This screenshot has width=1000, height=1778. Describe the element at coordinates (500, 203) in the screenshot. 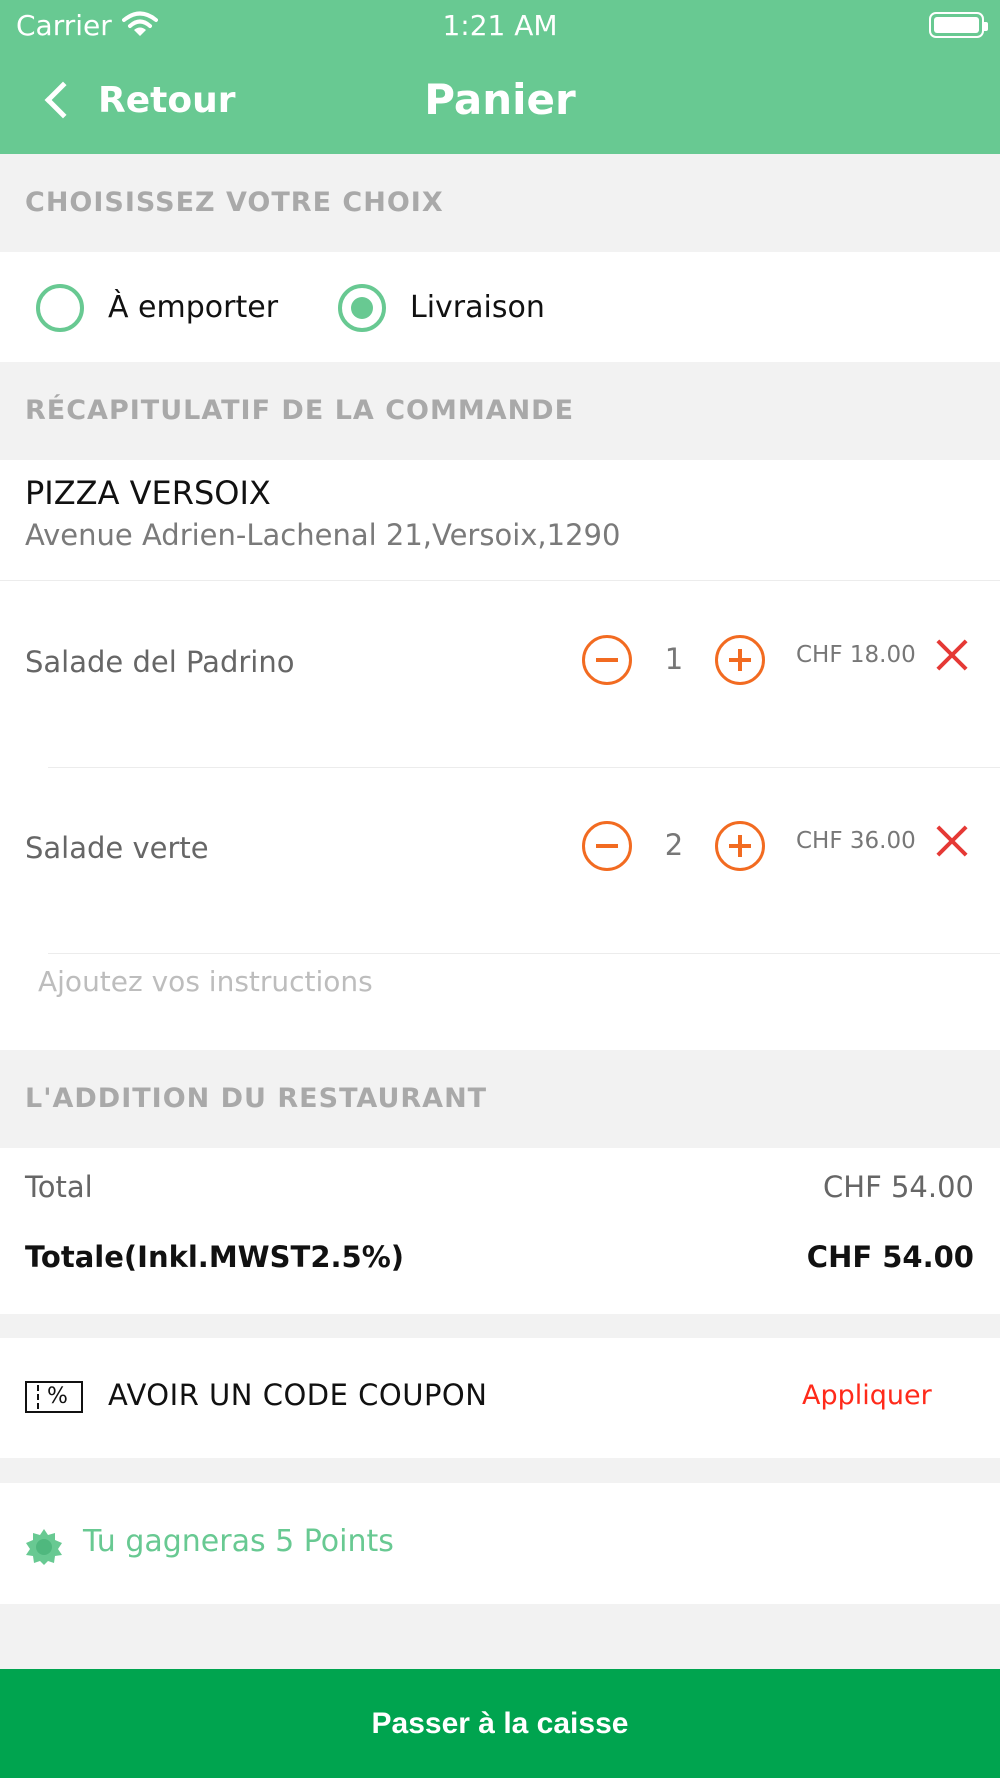

I see `choice-section-header: CHOISISSEZ VOTRE CHOIX` at that location.